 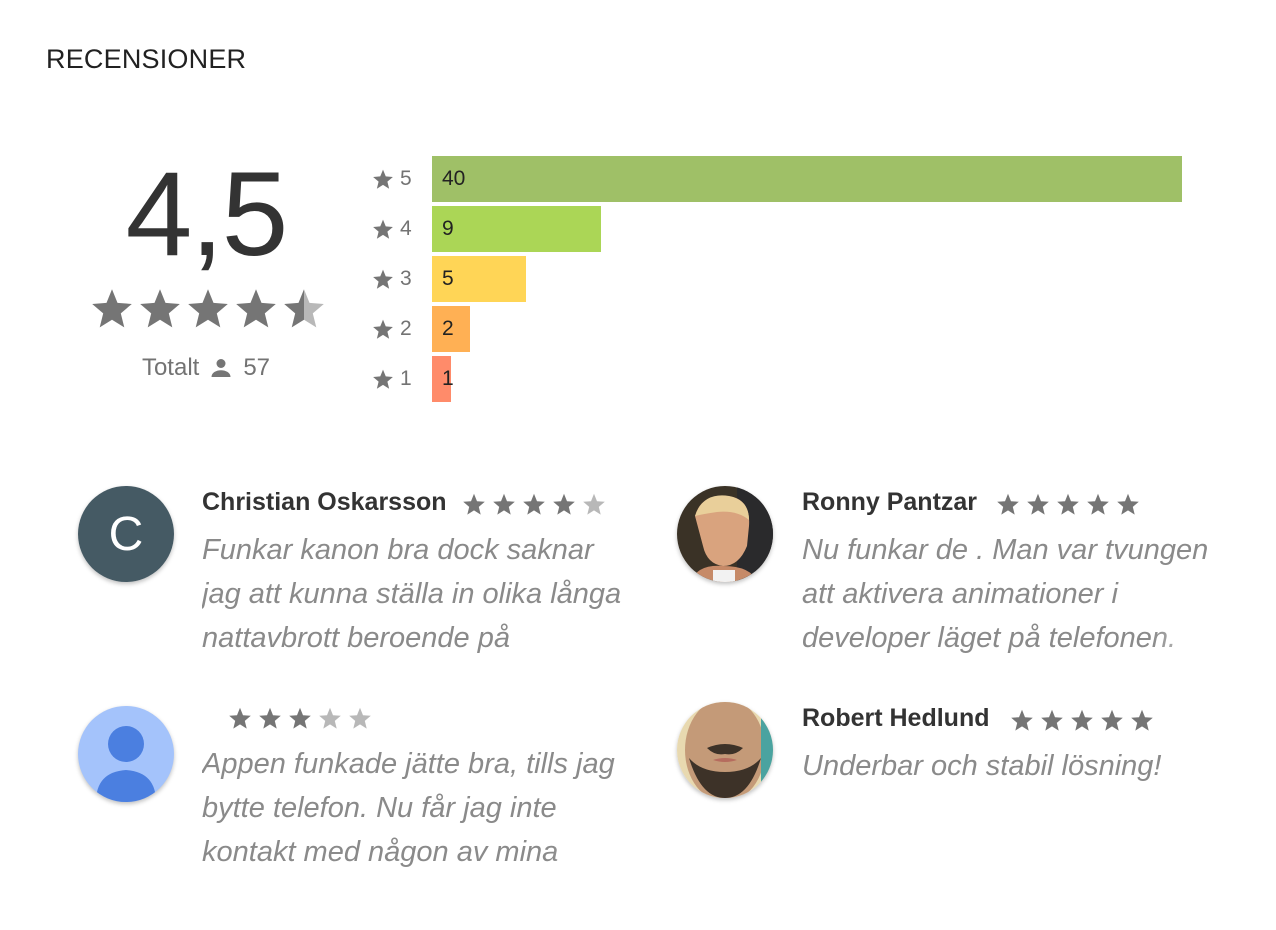 I want to click on avatar: C, so click(x=126, y=534).